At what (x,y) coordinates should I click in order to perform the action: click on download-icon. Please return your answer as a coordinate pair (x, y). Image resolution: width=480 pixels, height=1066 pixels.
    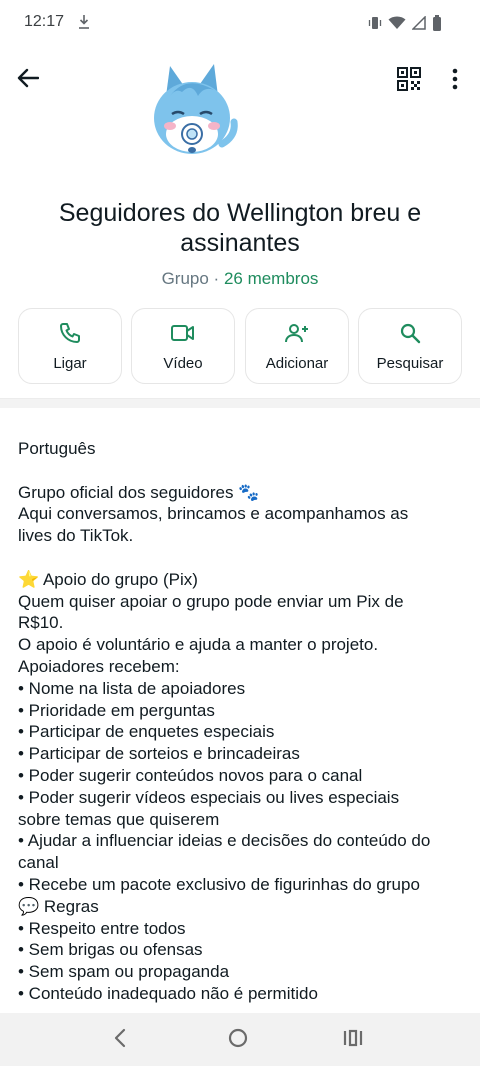
    Looking at the image, I should click on (84, 24).